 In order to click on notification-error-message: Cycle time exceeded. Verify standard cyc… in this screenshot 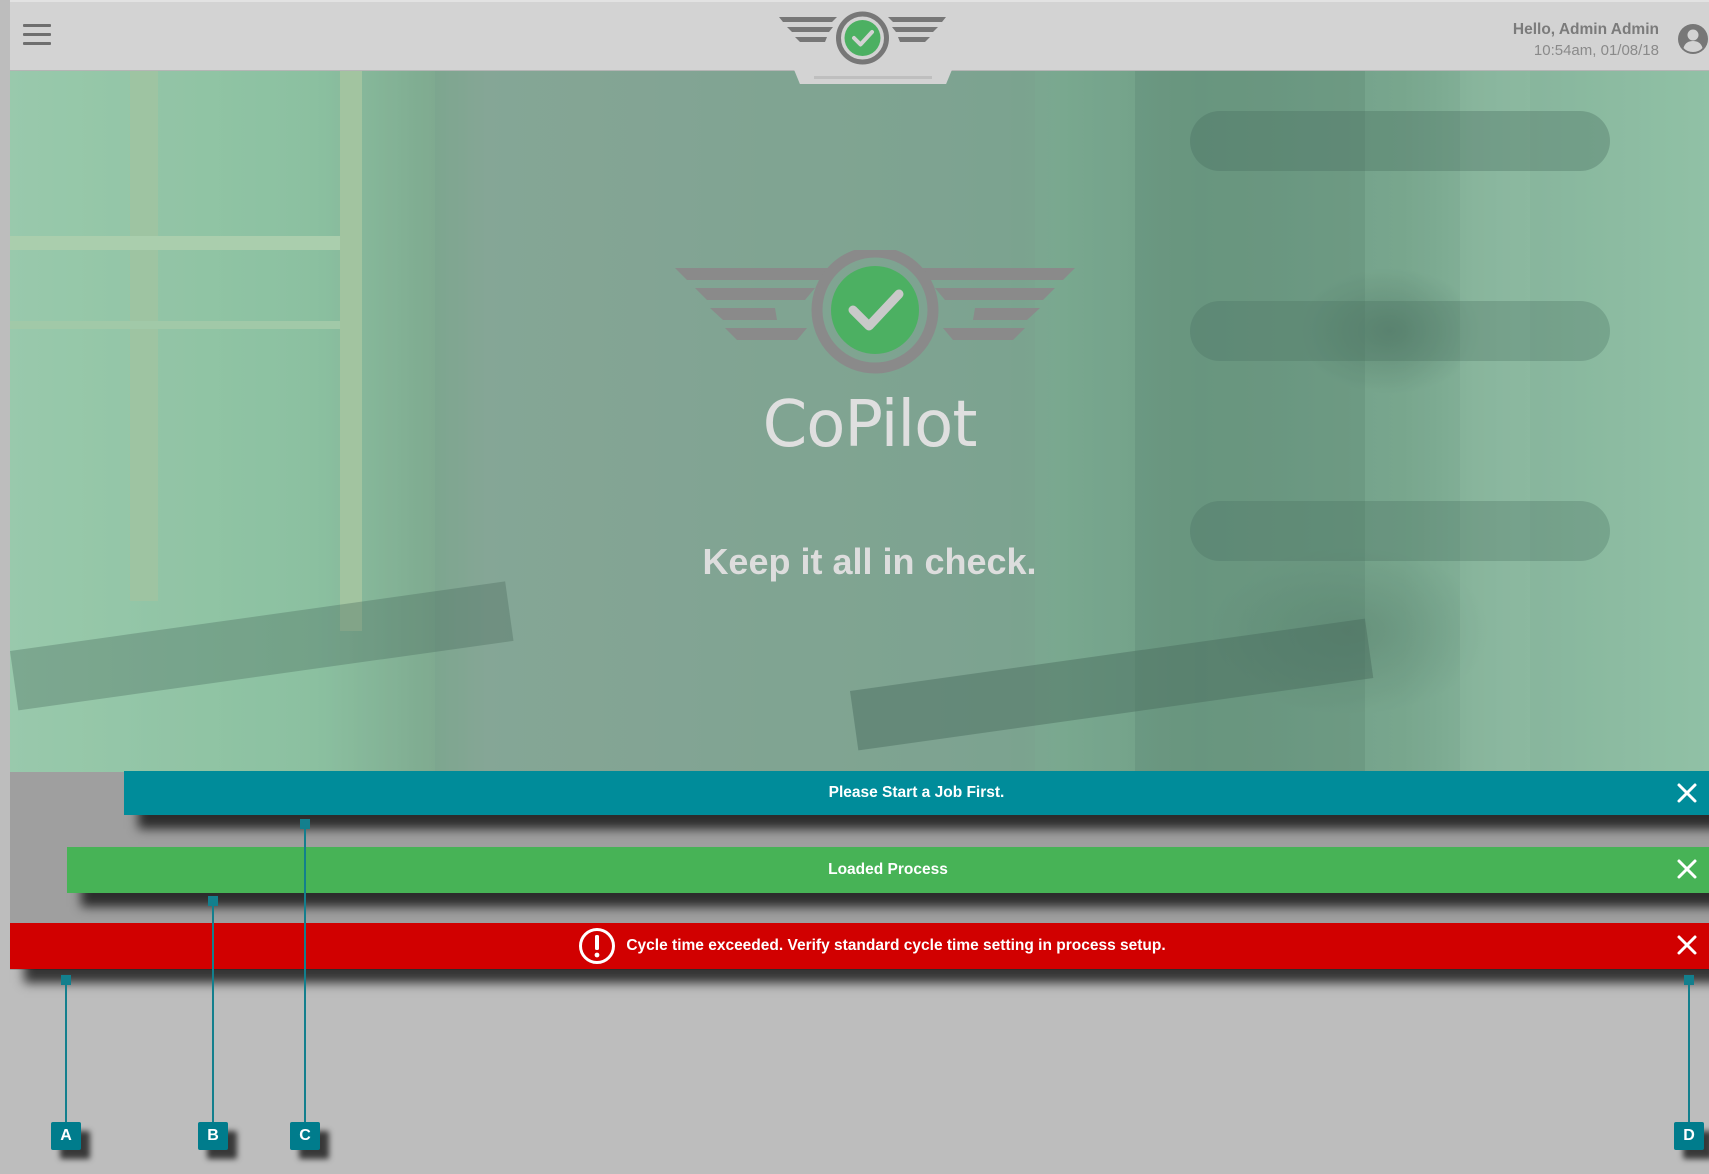, I will do `click(872, 946)`.